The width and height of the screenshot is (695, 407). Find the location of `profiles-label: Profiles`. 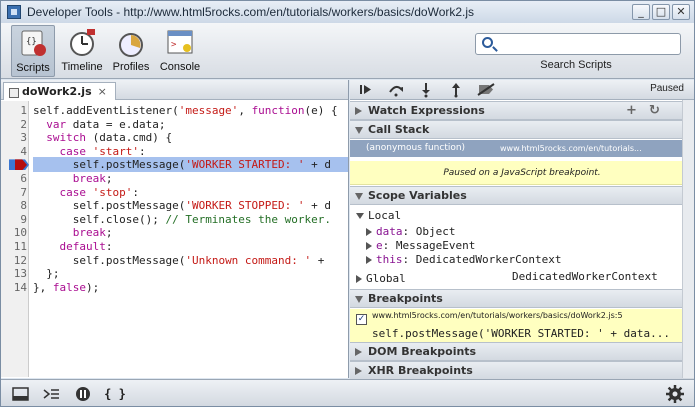

profiles-label: Profiles is located at coordinates (131, 67).